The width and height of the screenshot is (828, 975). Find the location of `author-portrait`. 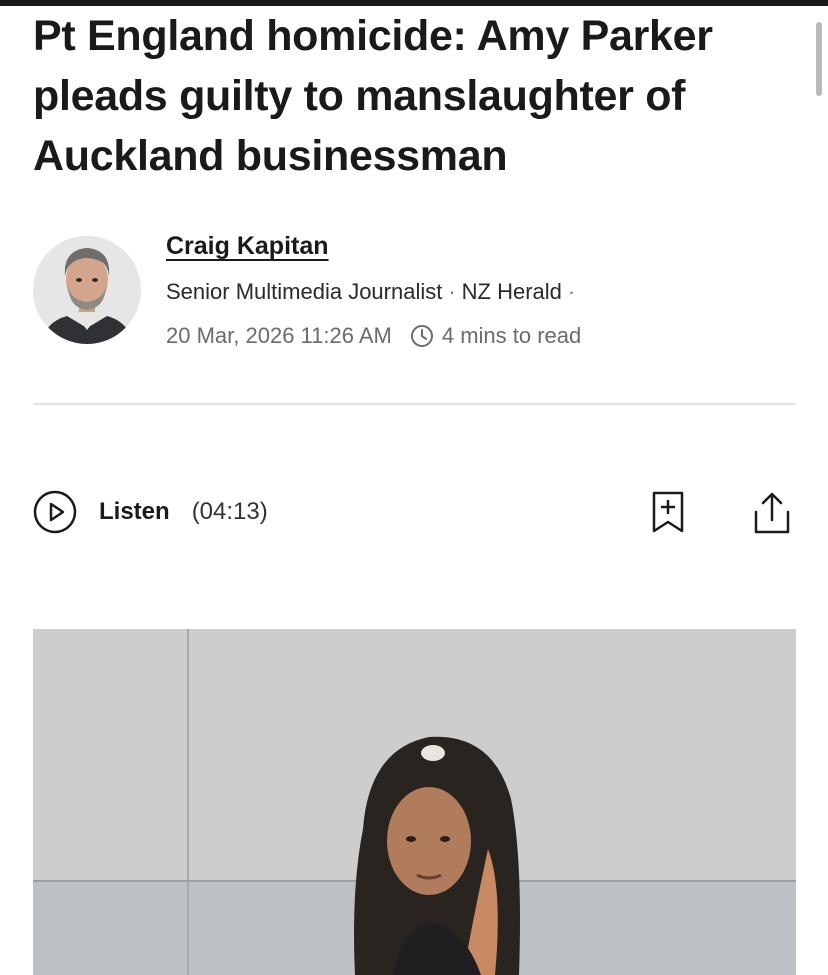

author-portrait is located at coordinates (87, 290).